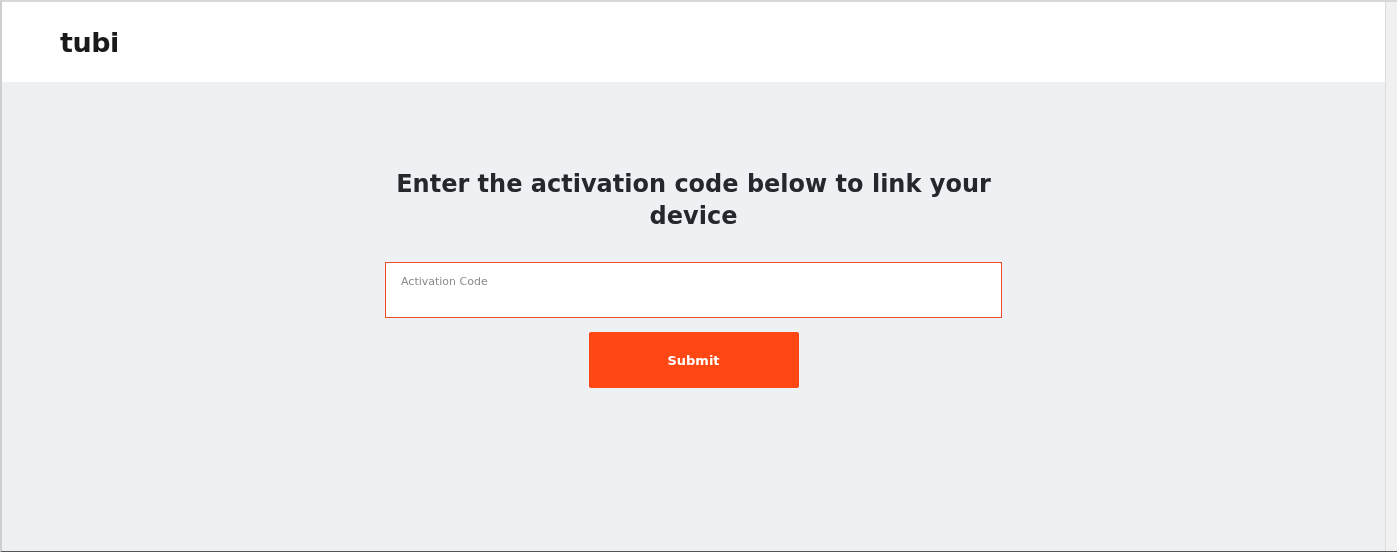 The height and width of the screenshot is (552, 1397). I want to click on scrollbar-track, so click(1391, 276).